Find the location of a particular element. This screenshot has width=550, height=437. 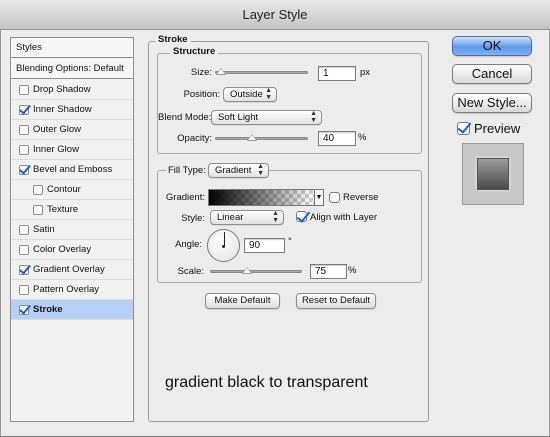

style-item: Bevel and Emboss is located at coordinates (72, 170).